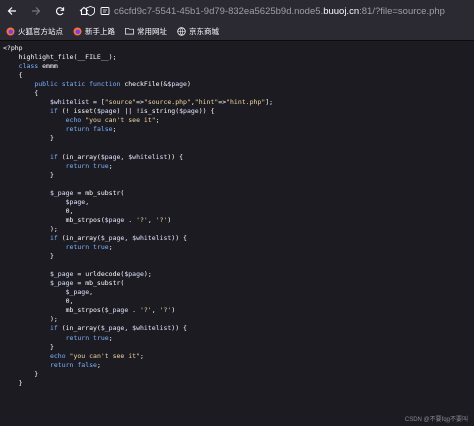  I want to click on code-line: highlight_file(__FILE__);, so click(60, 57).